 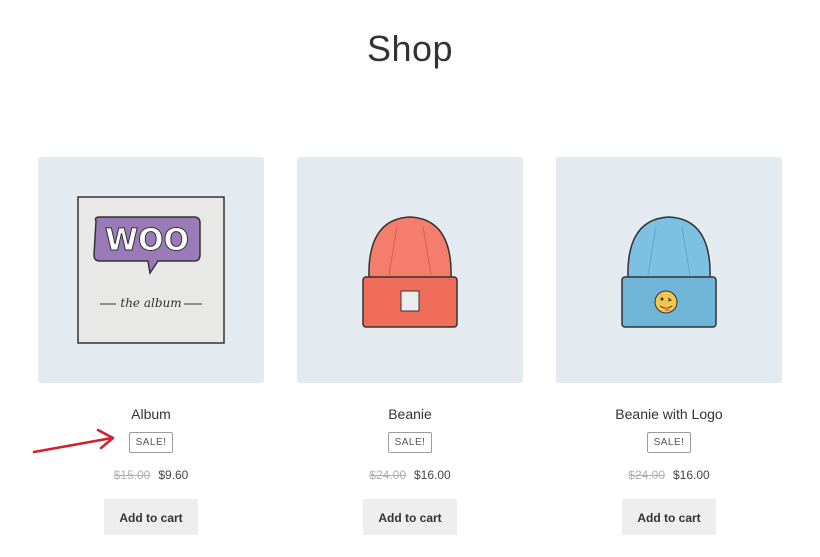 I want to click on sale-price: $9.60, so click(x=173, y=475).